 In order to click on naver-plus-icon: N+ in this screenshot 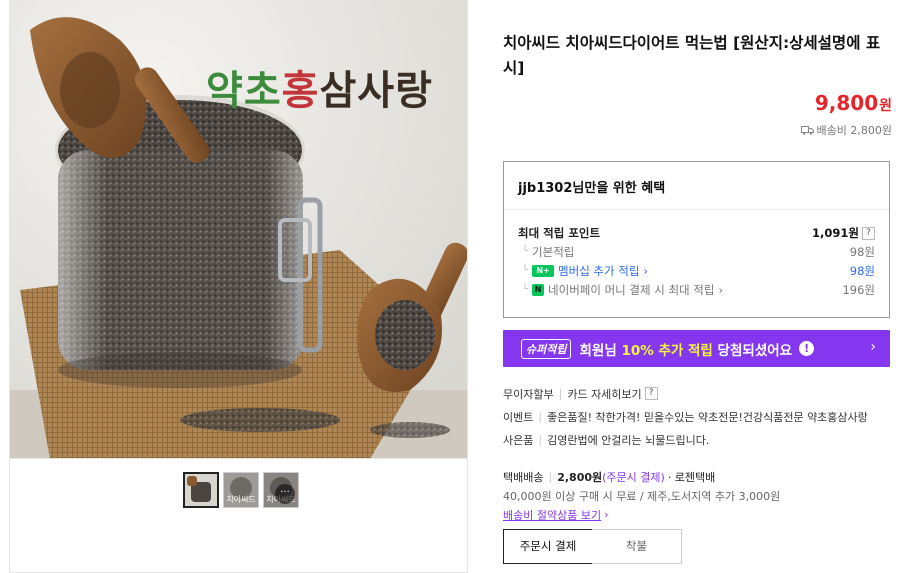, I will do `click(543, 270)`.